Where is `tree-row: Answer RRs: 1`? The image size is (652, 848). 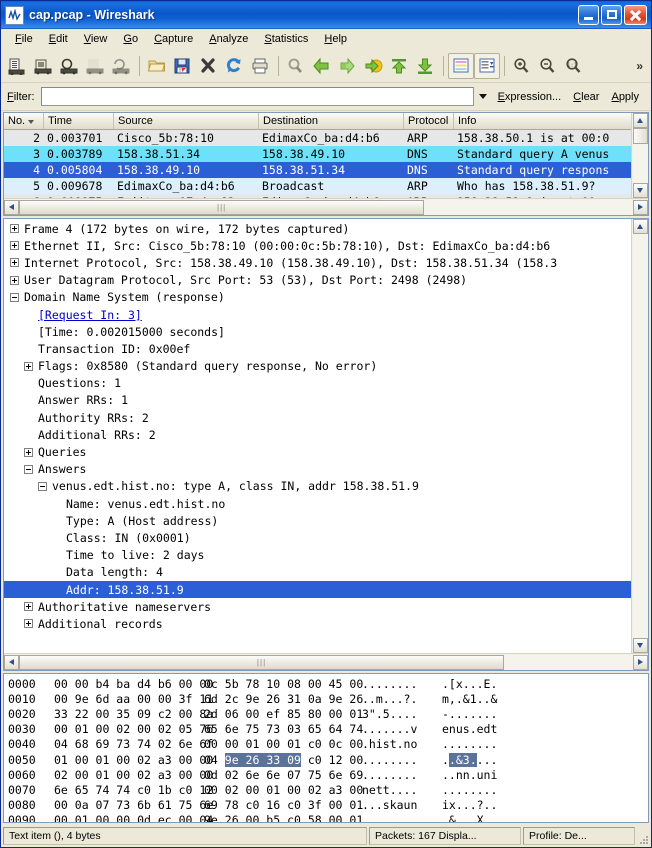 tree-row: Answer RRs: 1 is located at coordinates (317, 400).